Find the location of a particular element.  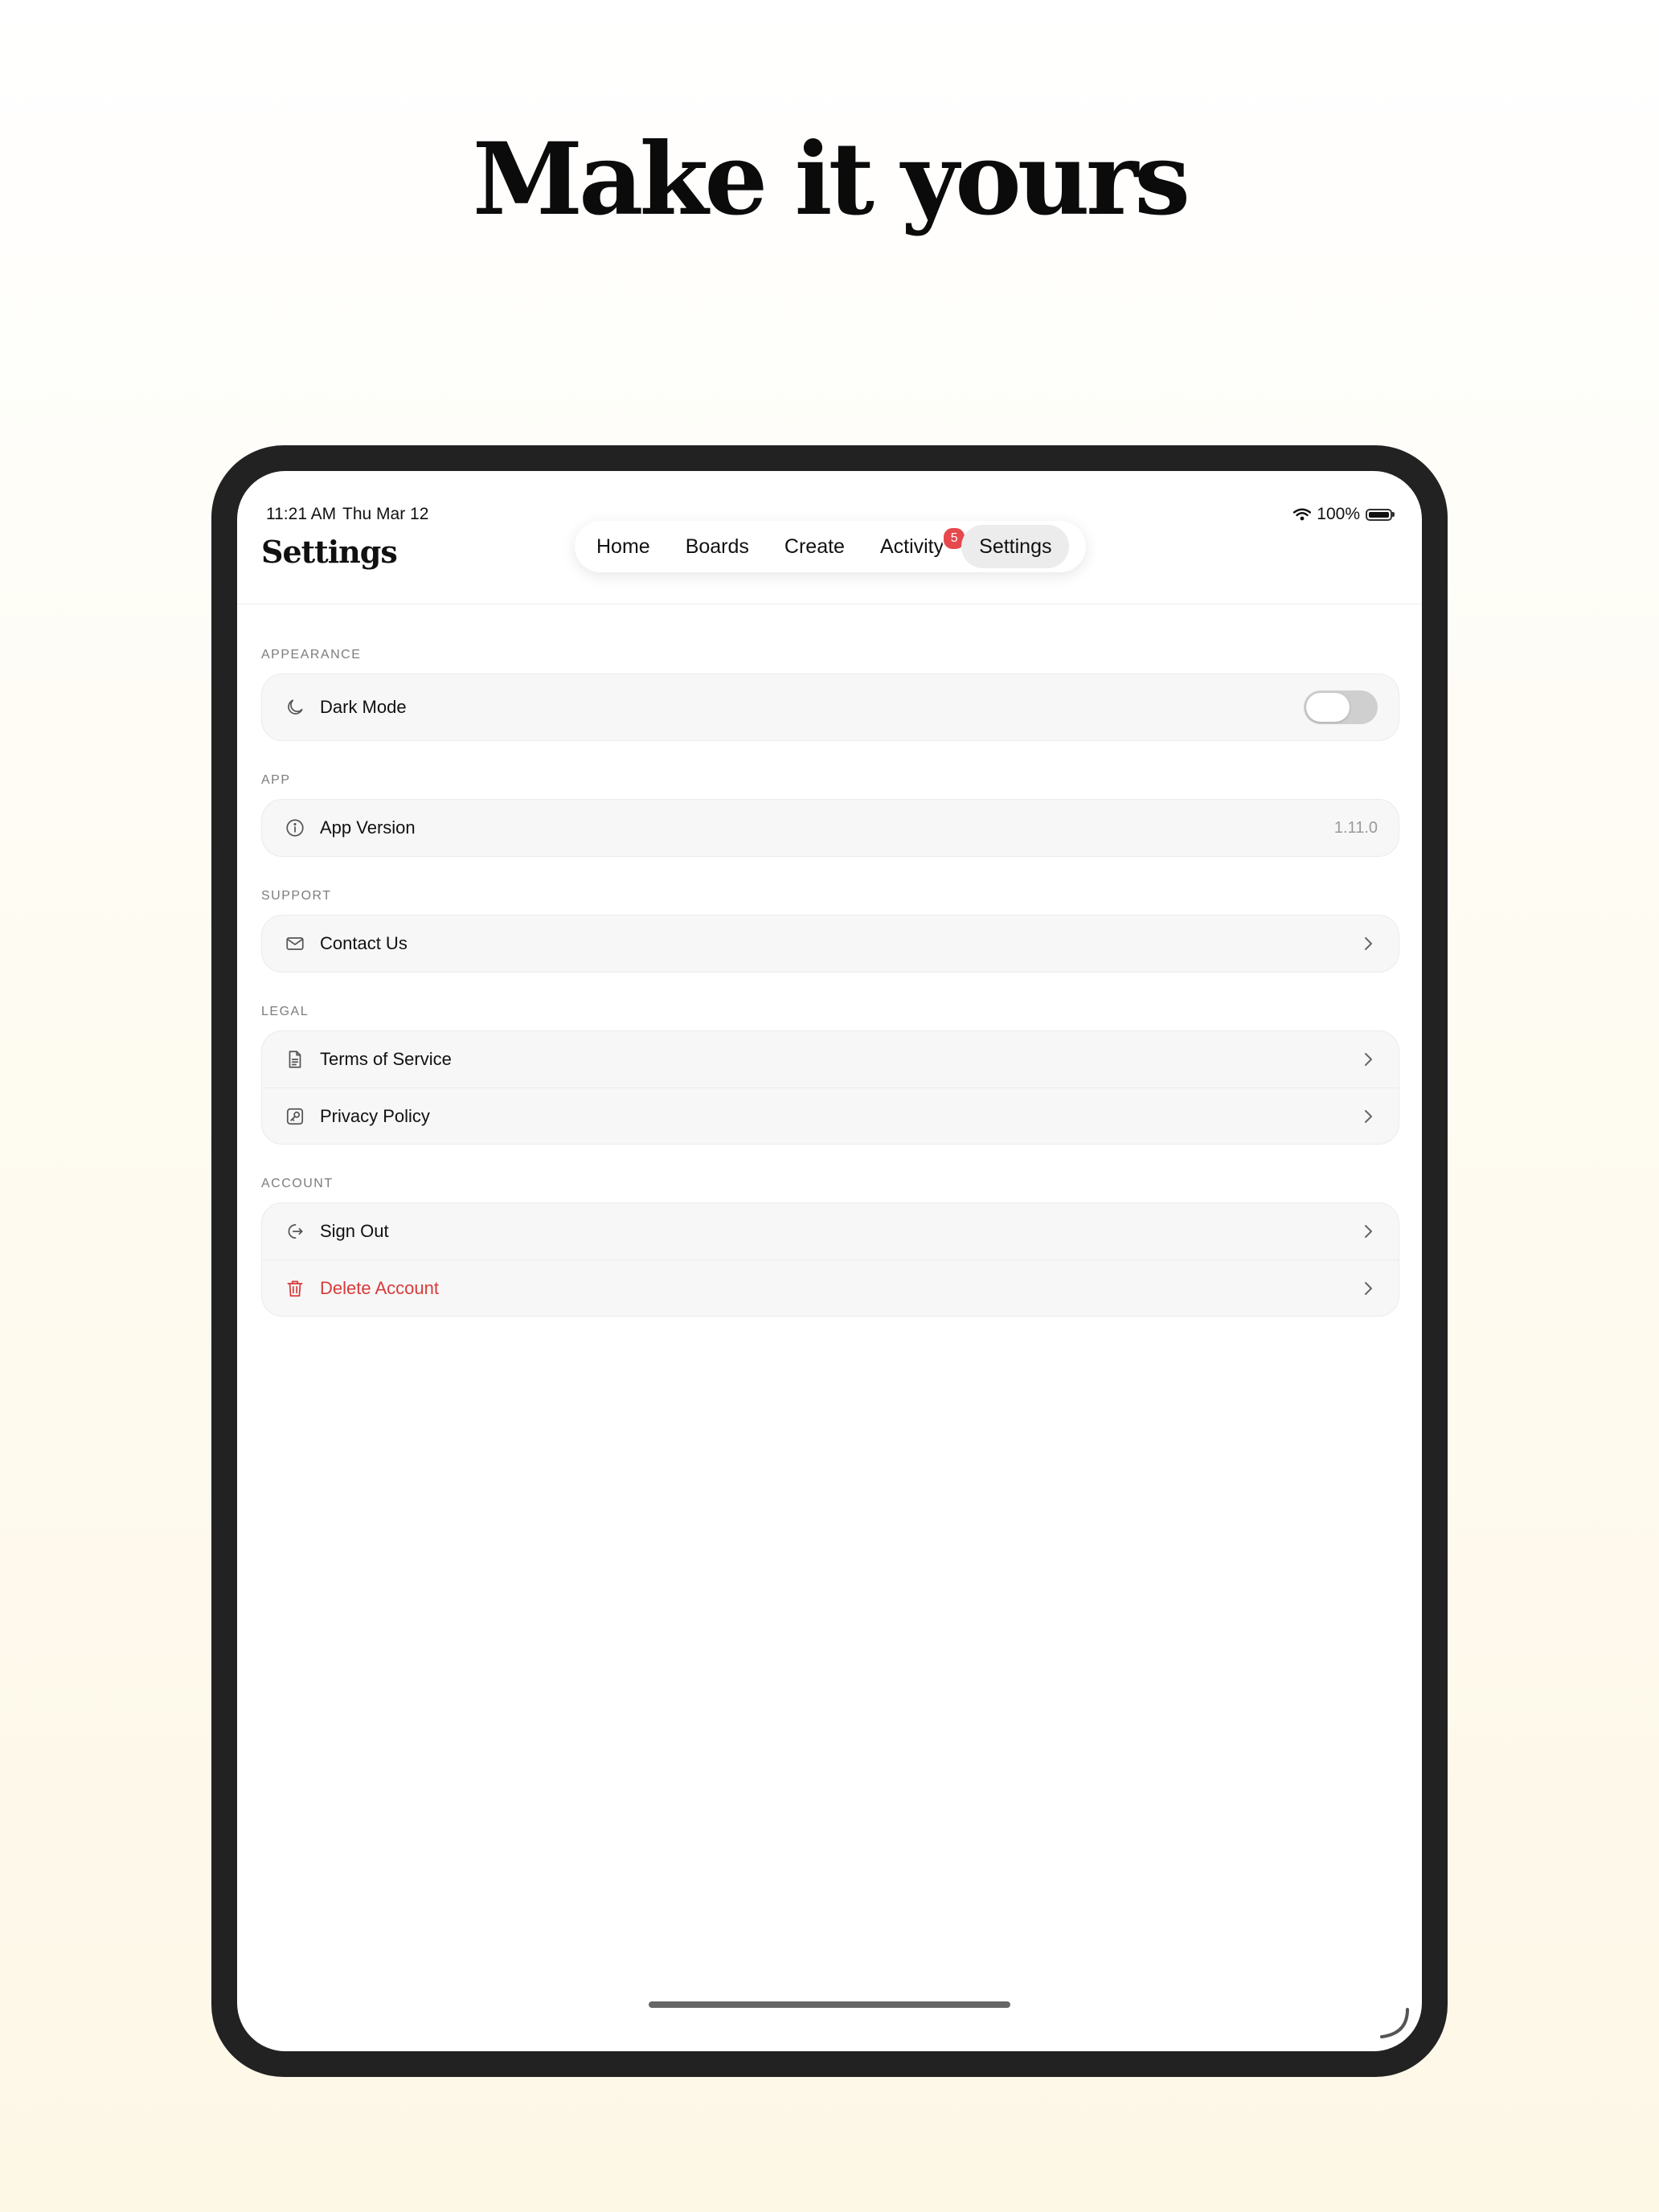

account-group: Sign Out Delete Account is located at coordinates (830, 1259).